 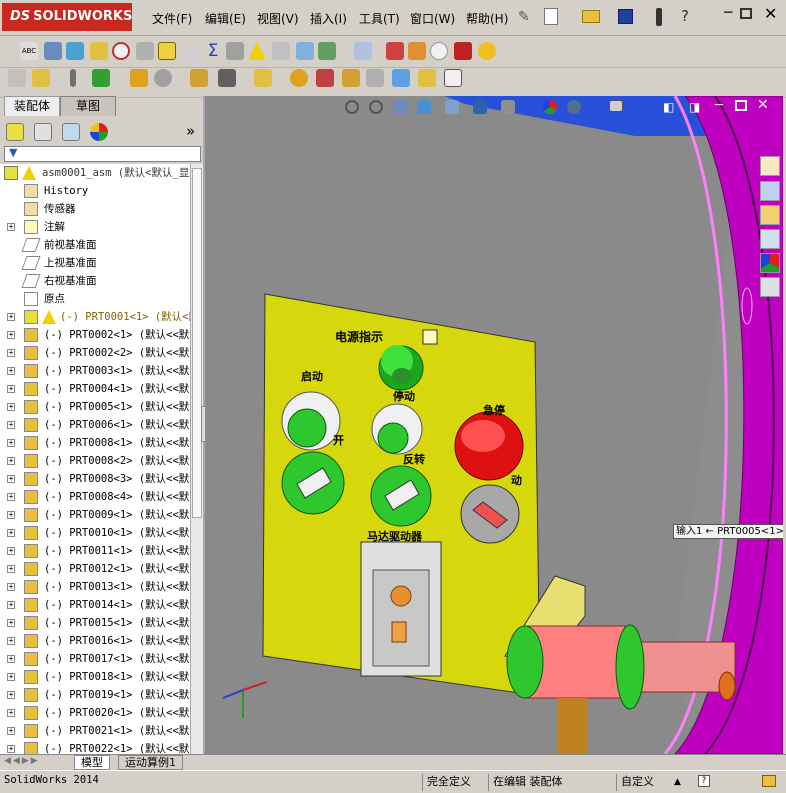 What do you see at coordinates (363, 51) in the screenshot?
I see `table-icon` at bounding box center [363, 51].